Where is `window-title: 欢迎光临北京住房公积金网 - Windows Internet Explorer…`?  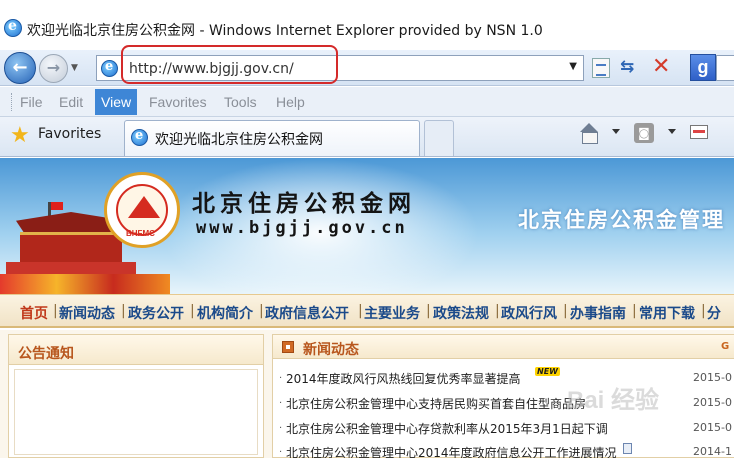 window-title: 欢迎光临北京住房公积金网 - Windows Internet Explorer… is located at coordinates (285, 31).